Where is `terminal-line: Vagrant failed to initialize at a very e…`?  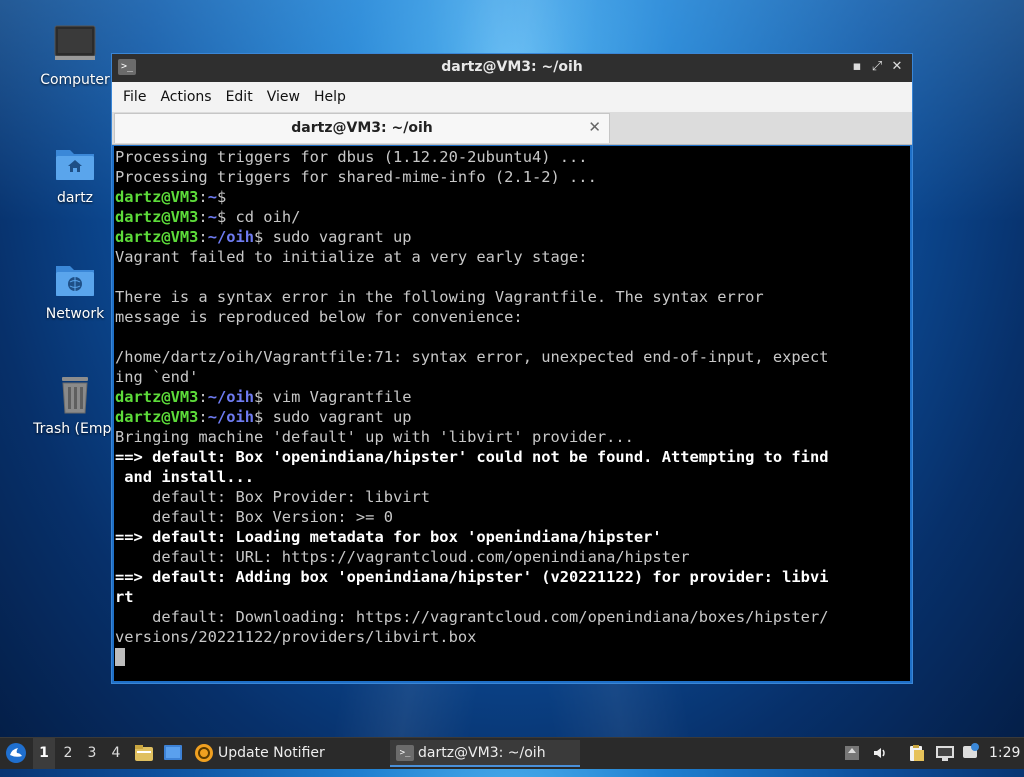 terminal-line: Vagrant failed to initialize at a very e… is located at coordinates (351, 257).